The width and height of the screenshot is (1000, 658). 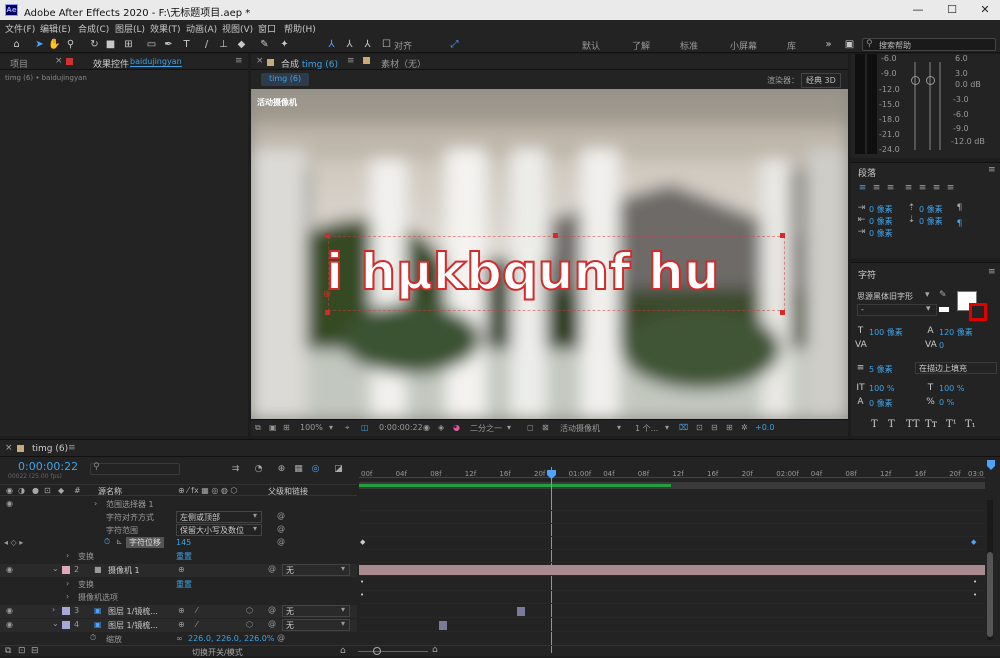 I want to click on lock-icon: ⊡, so click(x=47, y=490).